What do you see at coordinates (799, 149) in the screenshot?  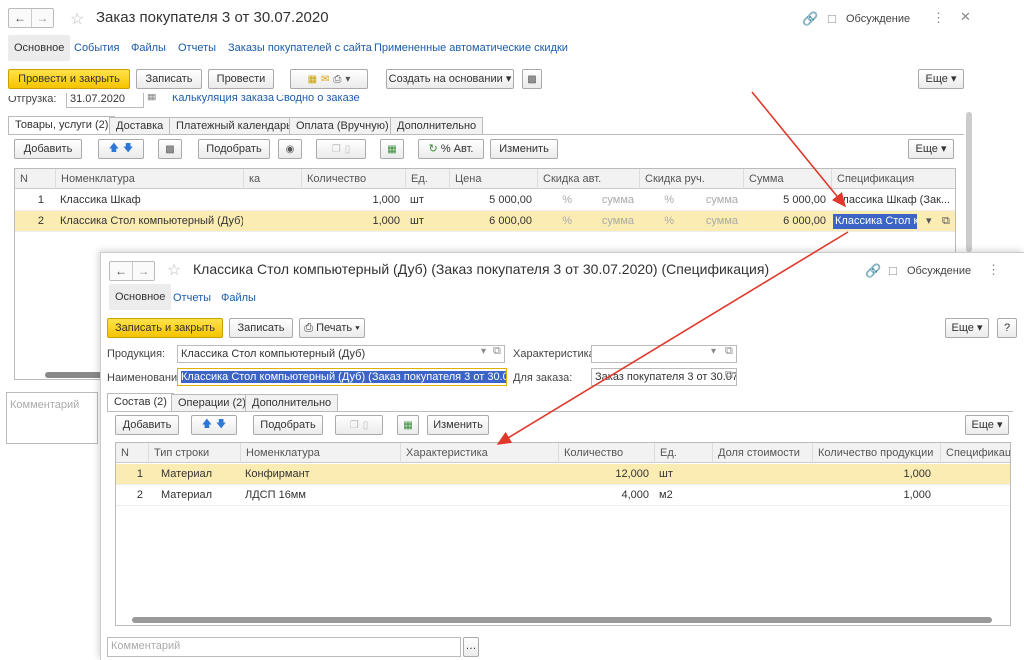 I see `arrow-to-specification` at bounding box center [799, 149].